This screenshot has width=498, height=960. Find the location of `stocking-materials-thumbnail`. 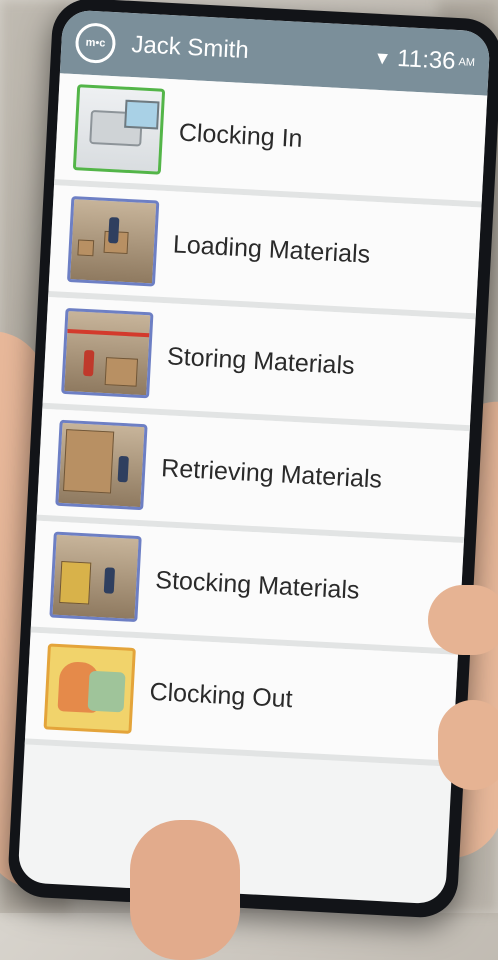

stocking-materials-thumbnail is located at coordinates (95, 577).